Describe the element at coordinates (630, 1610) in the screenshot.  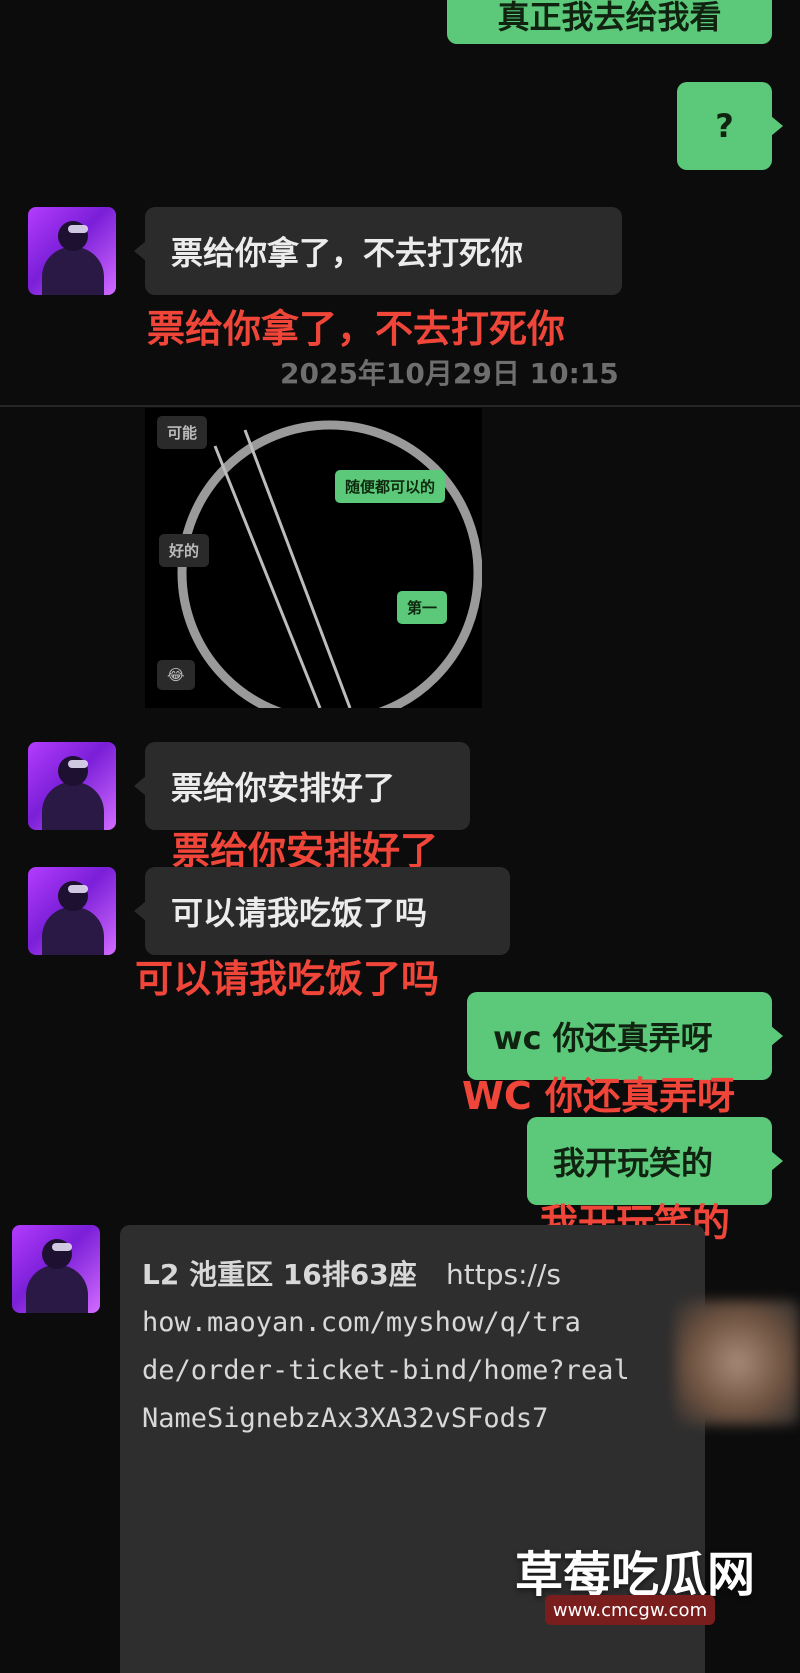
I see `watermark-url: www.cmcgw.com` at that location.